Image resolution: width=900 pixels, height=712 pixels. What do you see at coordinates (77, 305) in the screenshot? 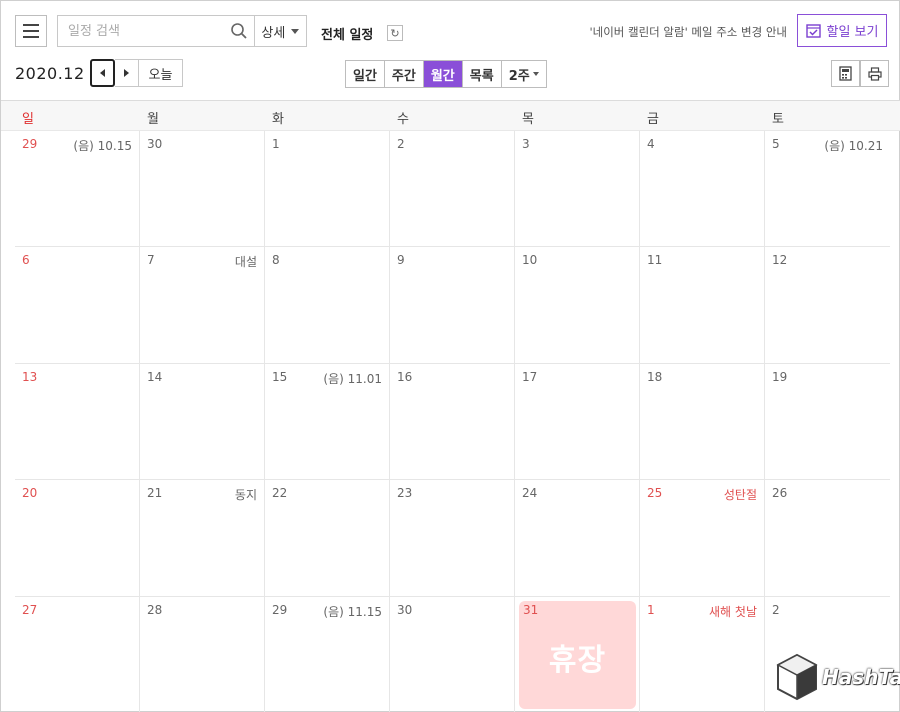
I see `day-cell: 6` at bounding box center [77, 305].